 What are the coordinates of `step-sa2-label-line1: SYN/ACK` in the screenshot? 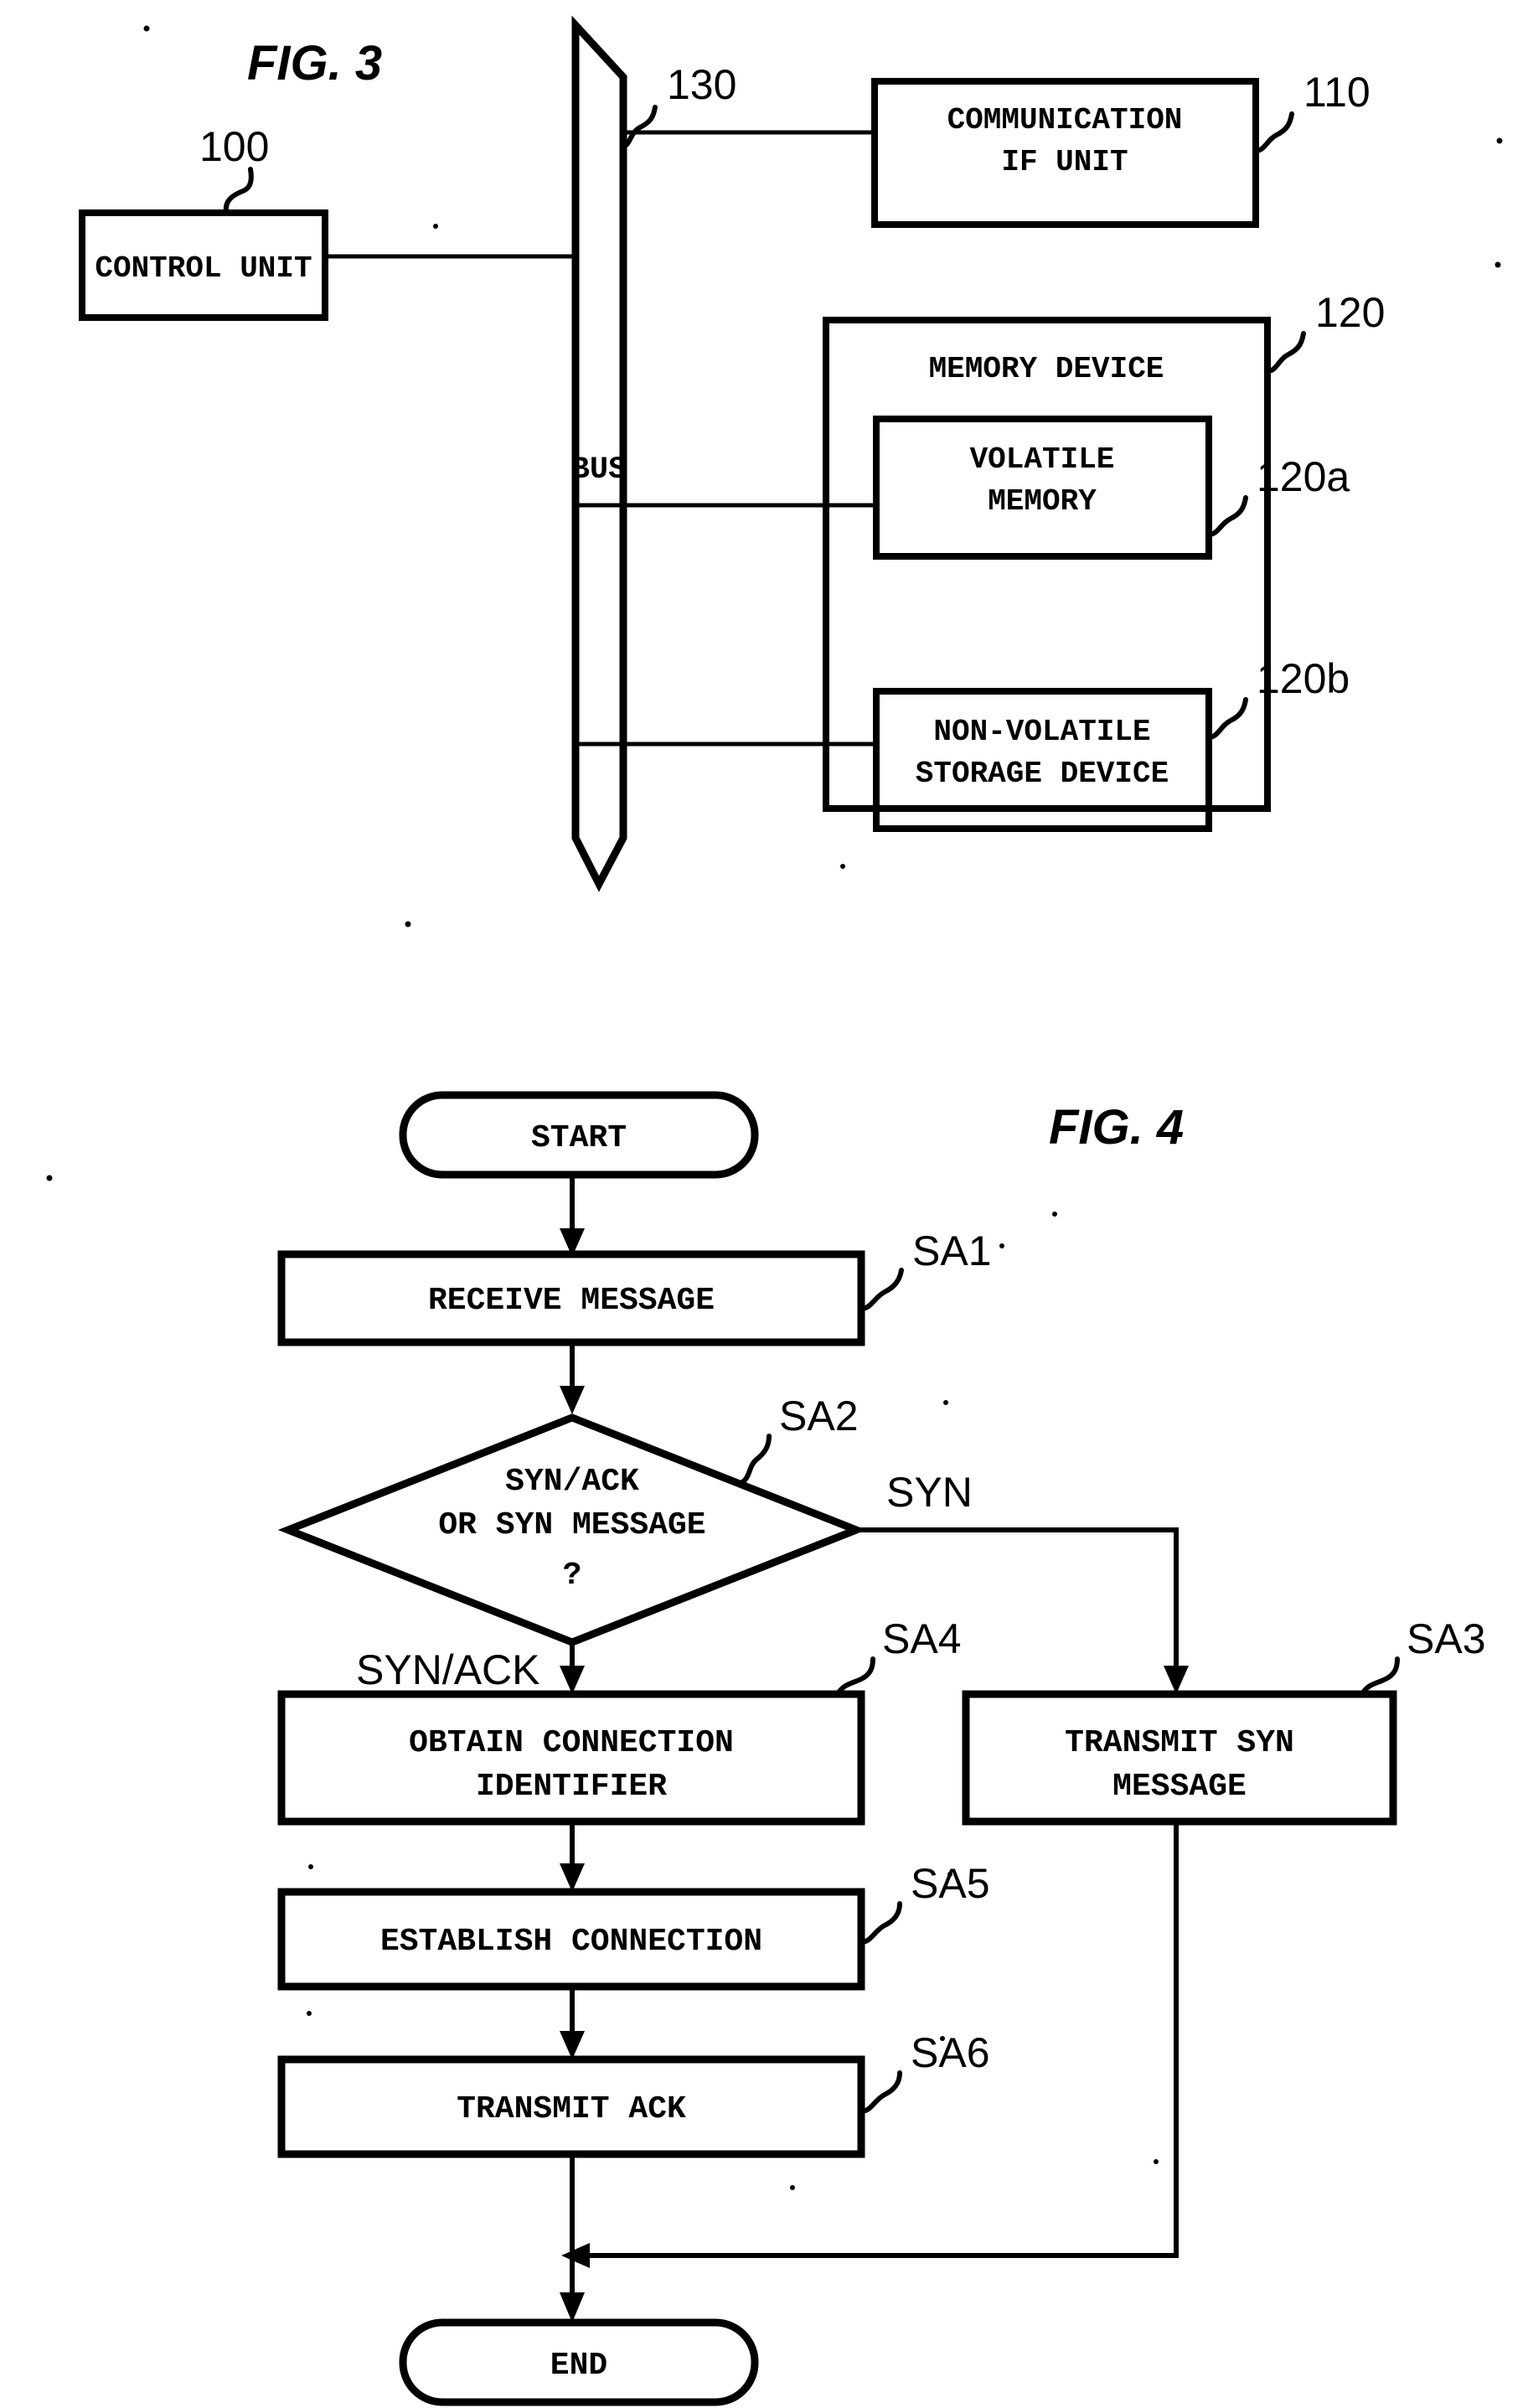 It's located at (572, 1482).